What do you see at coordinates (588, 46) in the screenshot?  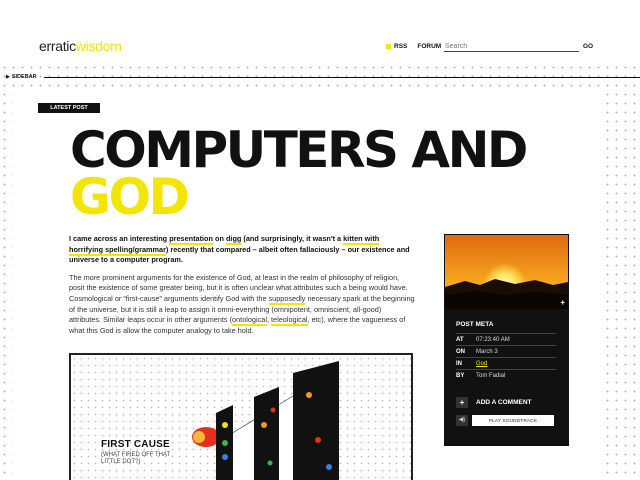 I see `go-button: GO` at bounding box center [588, 46].